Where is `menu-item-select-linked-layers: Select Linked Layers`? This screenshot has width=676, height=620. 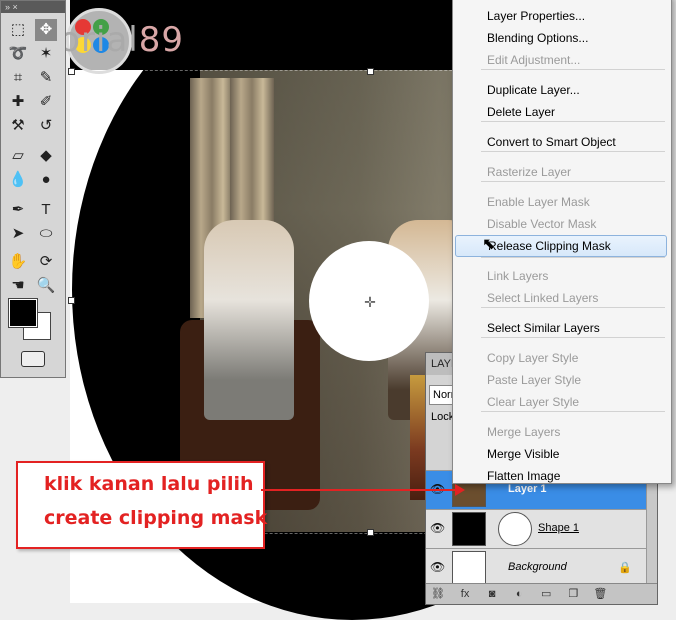 menu-item-select-linked-layers: Select Linked Layers is located at coordinates (543, 298).